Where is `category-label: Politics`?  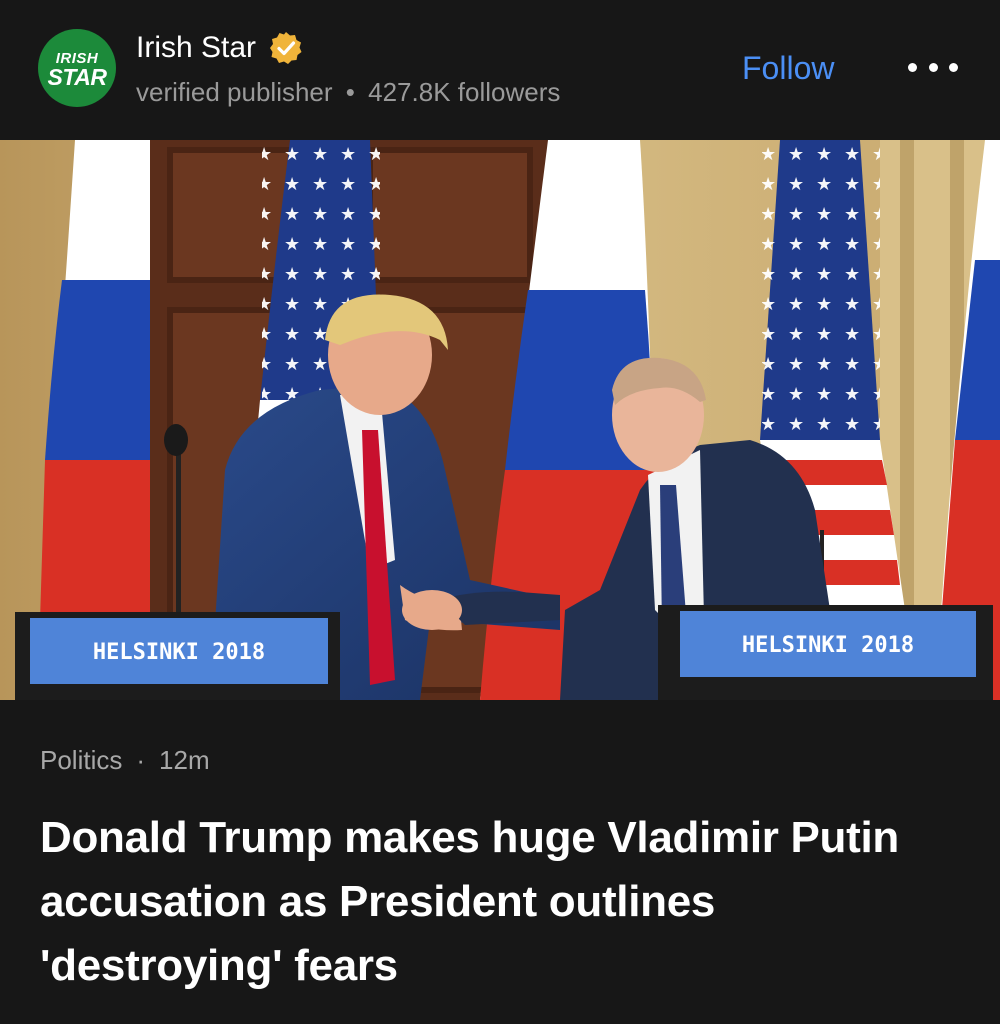 category-label: Politics is located at coordinates (81, 760).